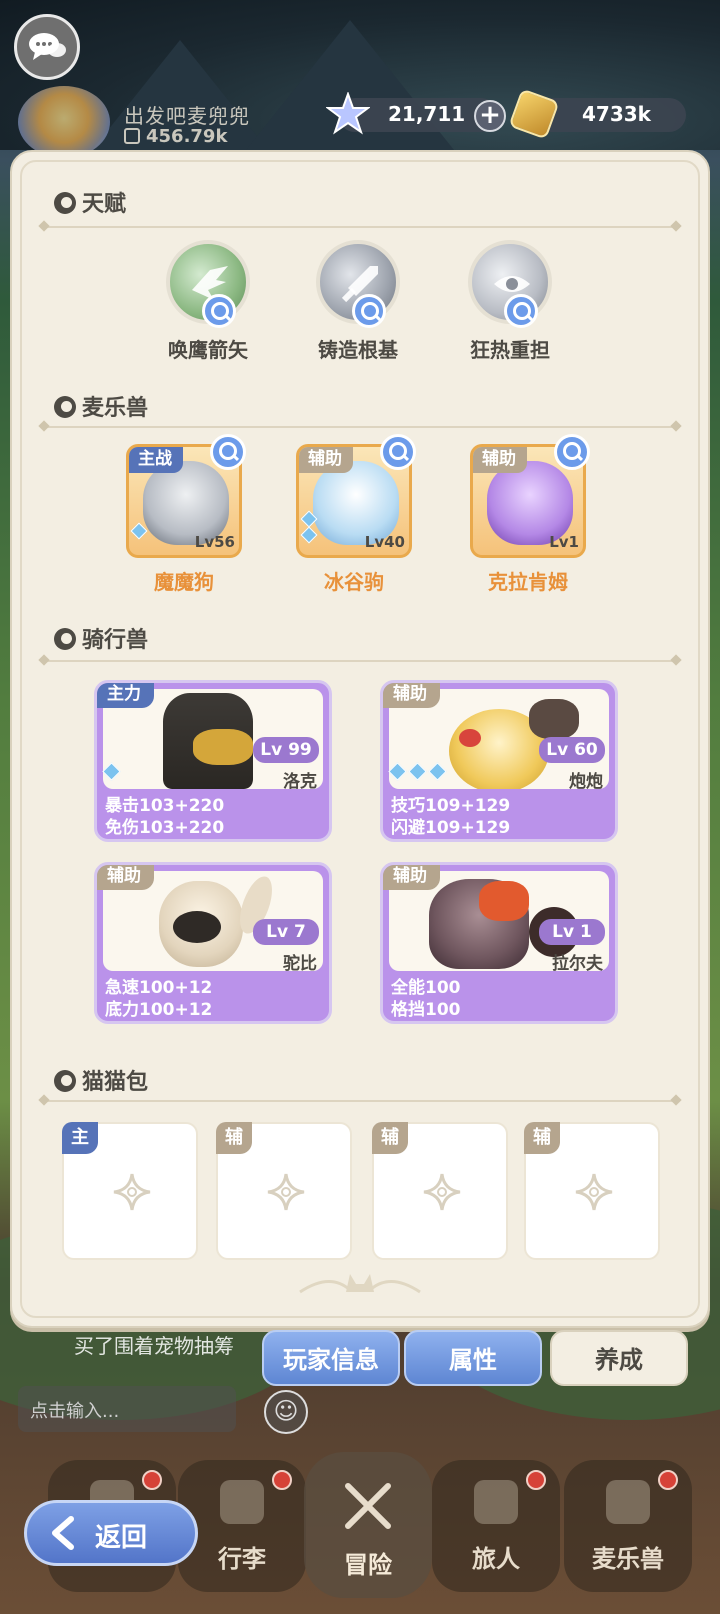  What do you see at coordinates (187, 136) in the screenshot?
I see `player-power: 456.79k` at bounding box center [187, 136].